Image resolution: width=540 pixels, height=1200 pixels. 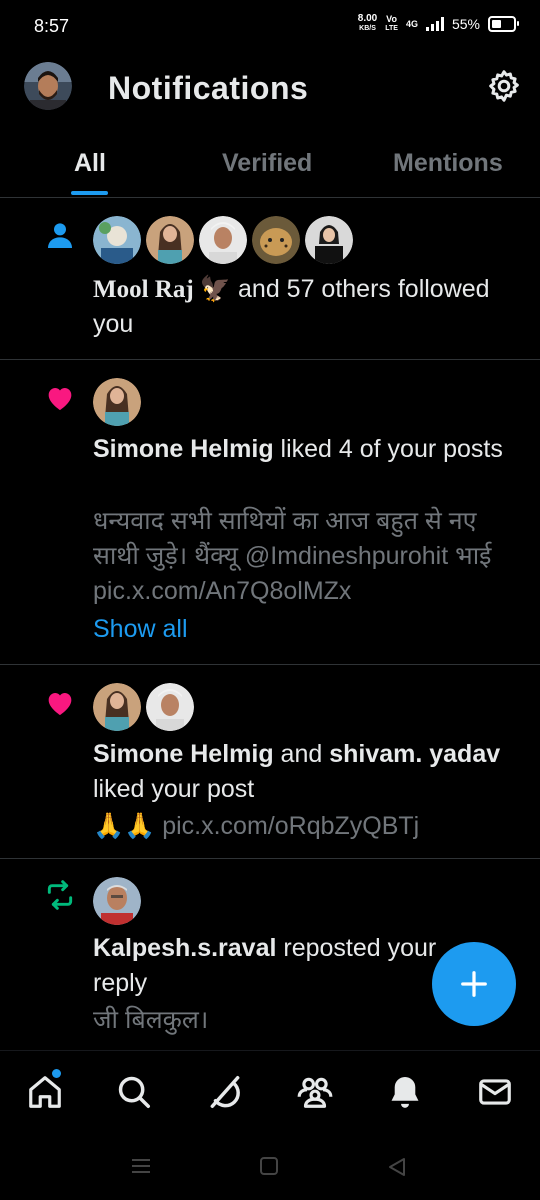 What do you see at coordinates (307, 307) in the screenshot?
I see `notification-text: Mool Raj 🦅 and 57 others followed you` at bounding box center [307, 307].